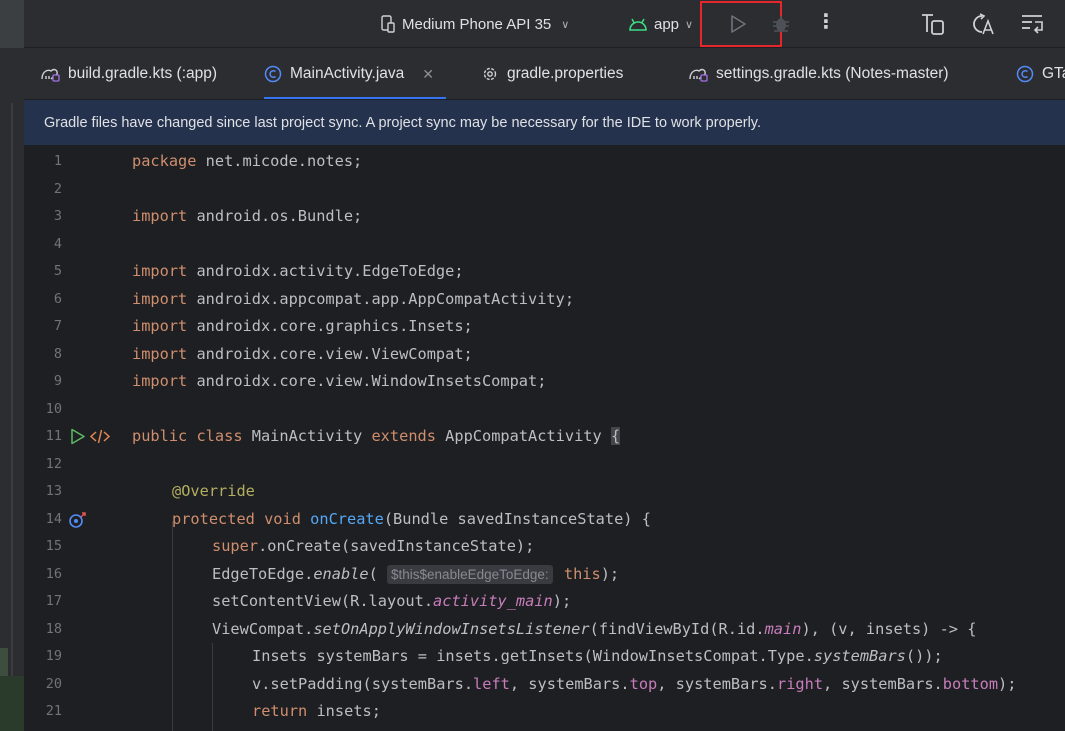 The width and height of the screenshot is (1065, 731). I want to click on tab-label: gradle.properties, so click(565, 73).